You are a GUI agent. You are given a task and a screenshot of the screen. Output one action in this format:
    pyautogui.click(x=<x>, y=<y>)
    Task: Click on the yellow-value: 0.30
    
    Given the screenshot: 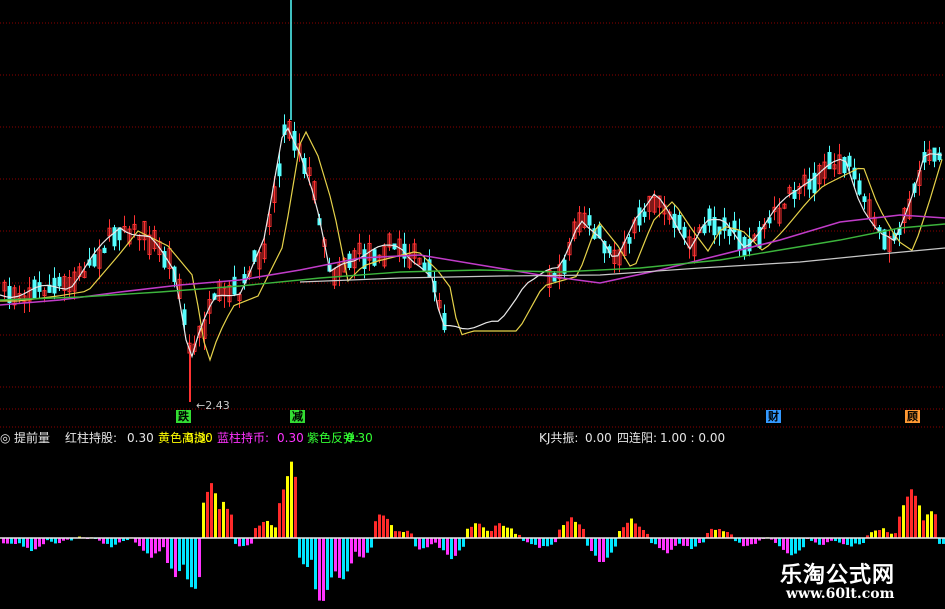 What is the action you would take?
    pyautogui.click(x=199, y=438)
    